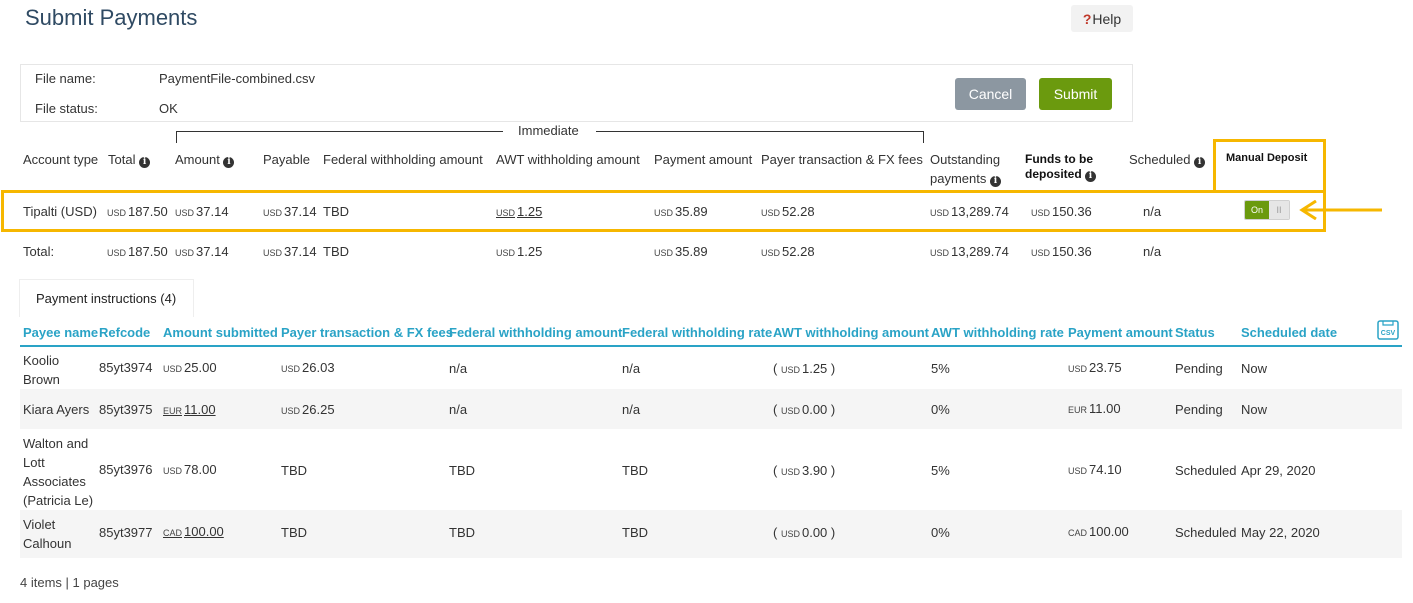  What do you see at coordinates (190, 469) in the screenshot?
I see `amount-submitted: USD 78.00` at bounding box center [190, 469].